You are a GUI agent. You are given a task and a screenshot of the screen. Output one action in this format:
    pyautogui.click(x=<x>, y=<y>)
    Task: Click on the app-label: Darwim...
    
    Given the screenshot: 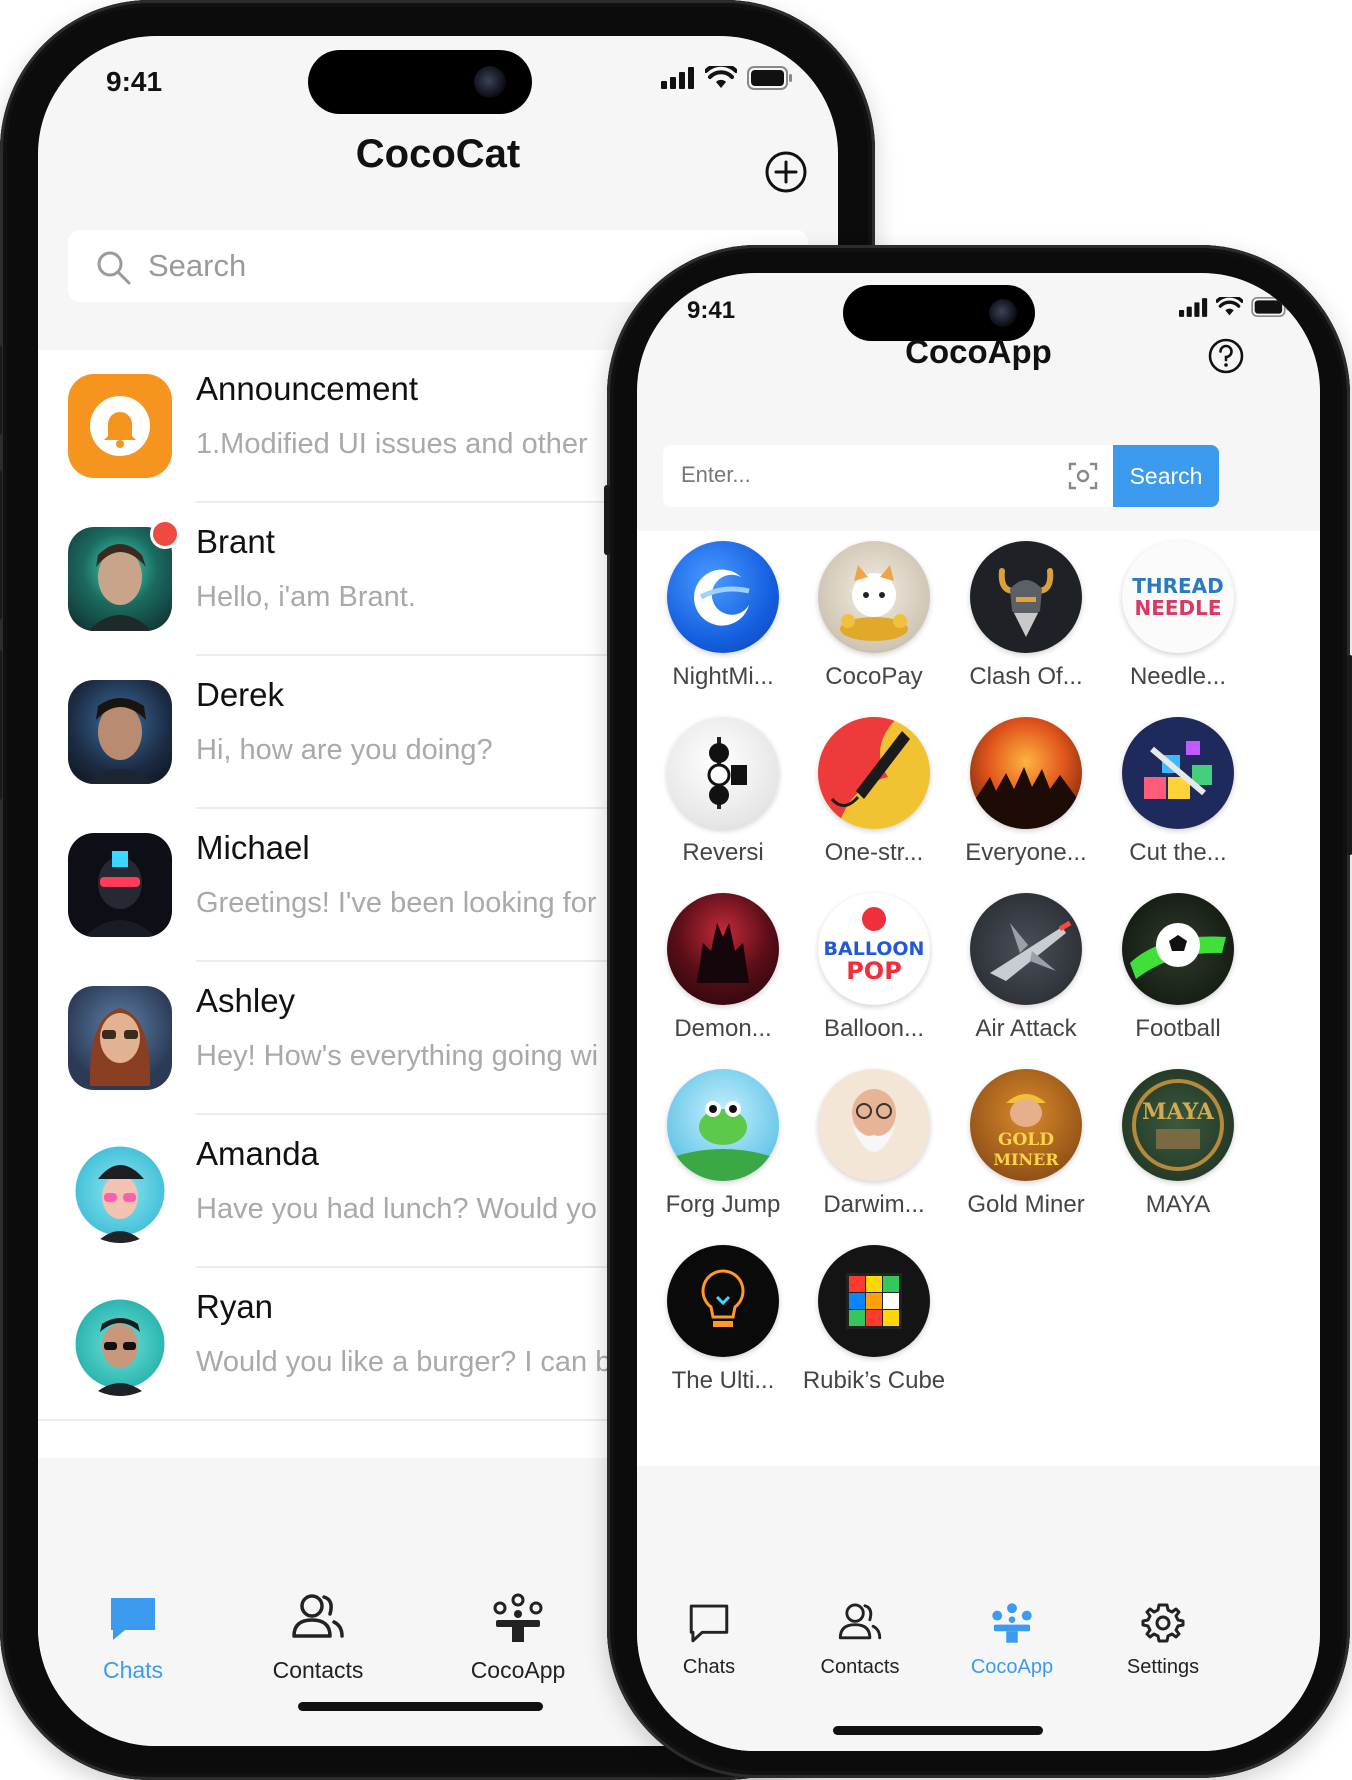 What is the action you would take?
    pyautogui.click(x=874, y=1204)
    